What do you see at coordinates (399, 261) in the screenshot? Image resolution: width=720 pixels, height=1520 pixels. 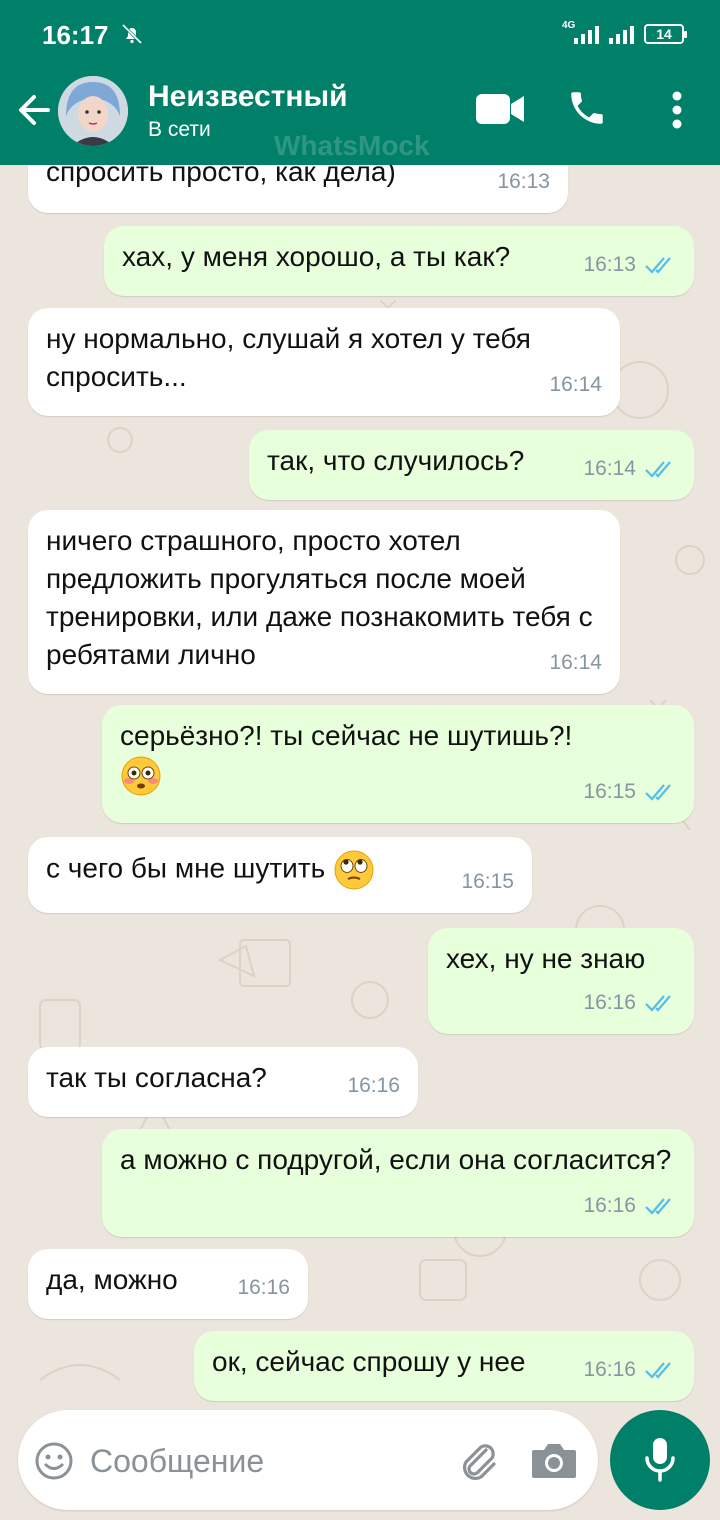 I see `message-outgoing: хах, у меня хорошо, а ты как? 16:13` at bounding box center [399, 261].